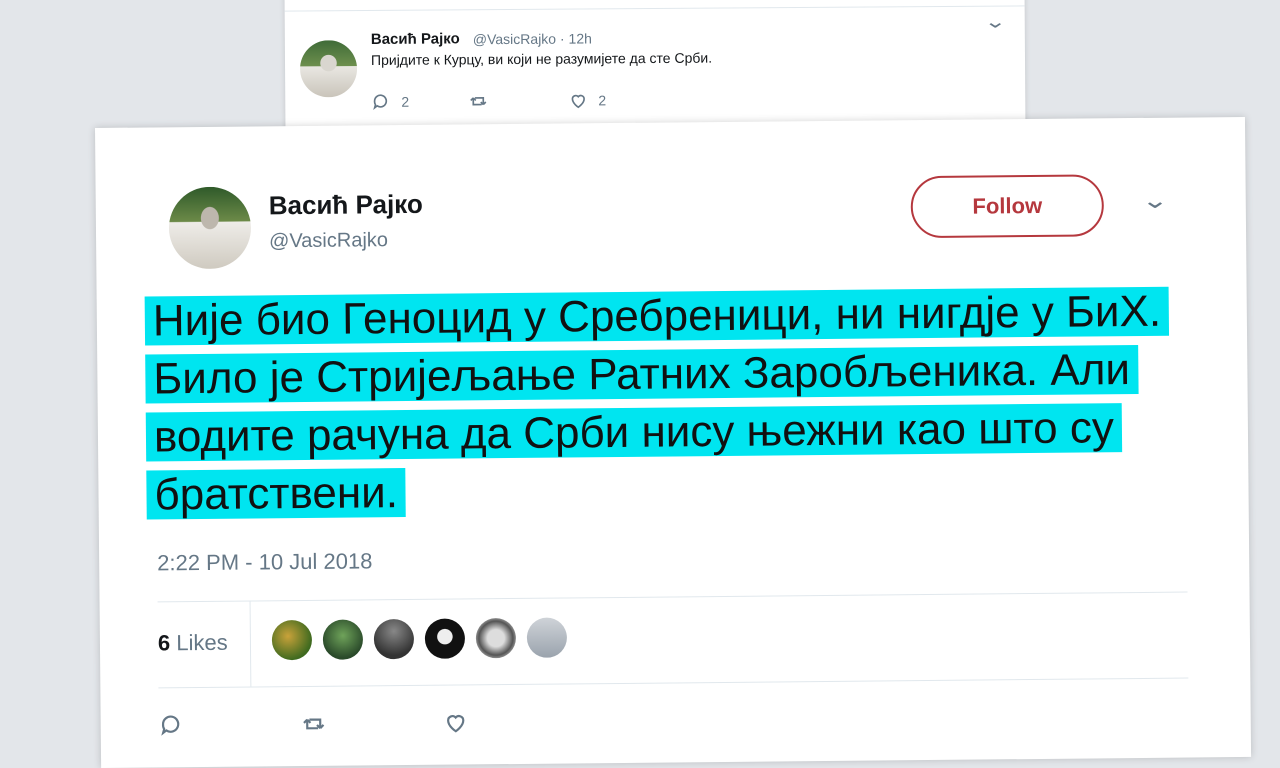  Describe the element at coordinates (587, 100) in the screenshot. I see `like-button: 2` at that location.